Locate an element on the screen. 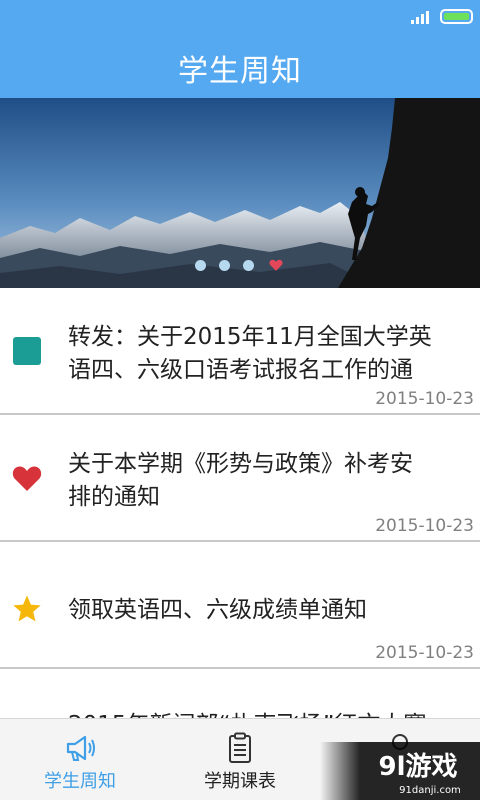 This screenshot has height=800, width=480. site-watermark-logo: 9l游戏 91danji.com is located at coordinates (400, 771).